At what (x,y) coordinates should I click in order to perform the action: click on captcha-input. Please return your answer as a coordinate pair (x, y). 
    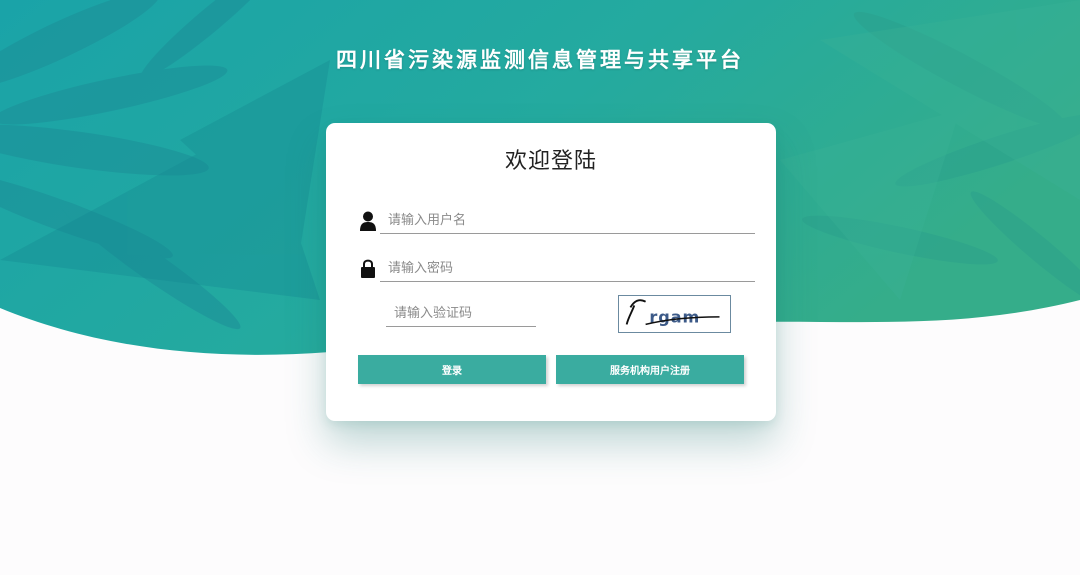
    Looking at the image, I should click on (461, 314).